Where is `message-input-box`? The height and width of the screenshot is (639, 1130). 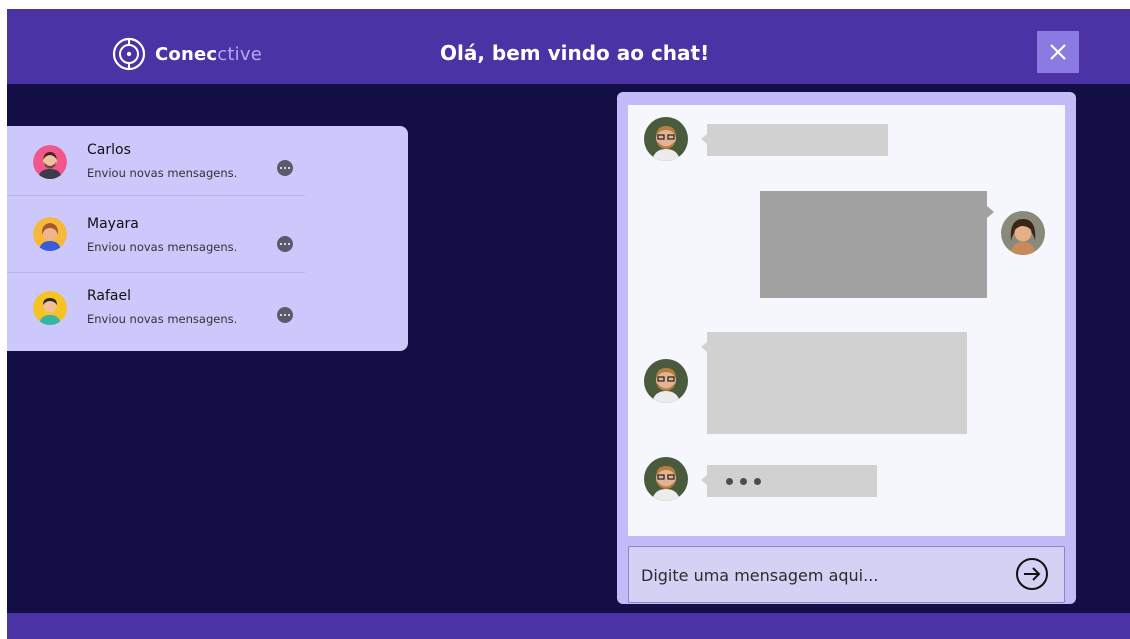 message-input-box is located at coordinates (846, 574).